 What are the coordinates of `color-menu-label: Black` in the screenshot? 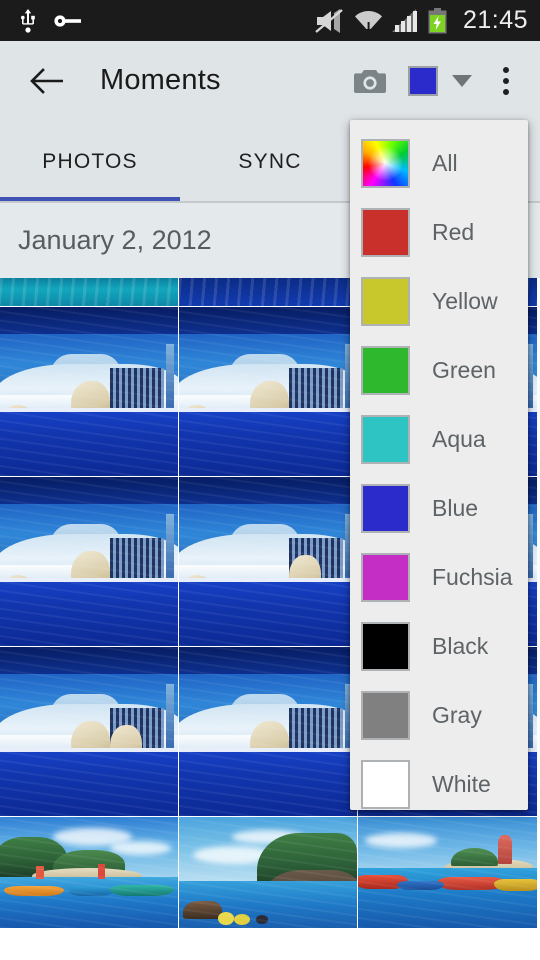 It's located at (460, 646).